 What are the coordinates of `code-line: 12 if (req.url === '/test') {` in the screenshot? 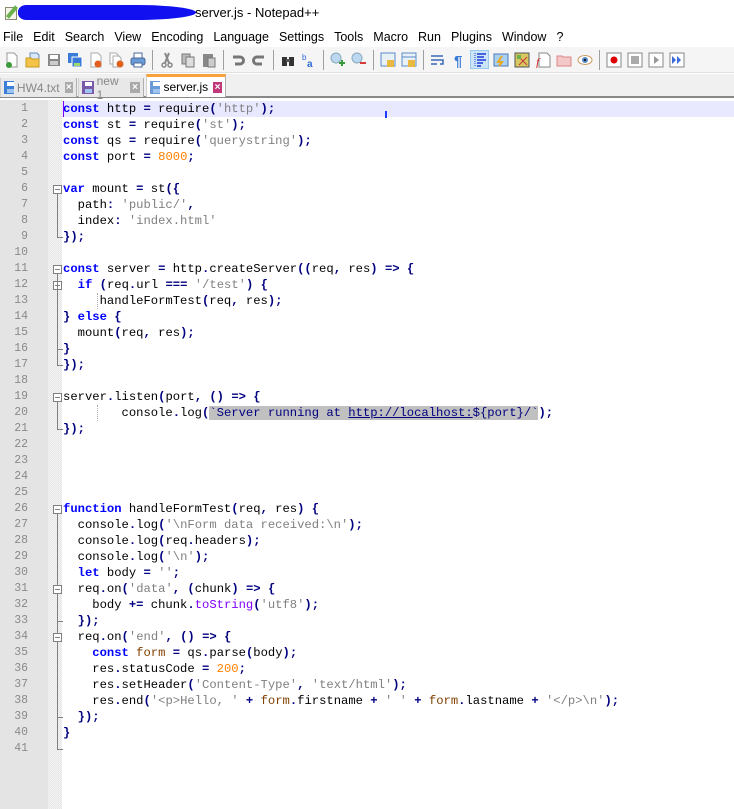 It's located at (367, 285).